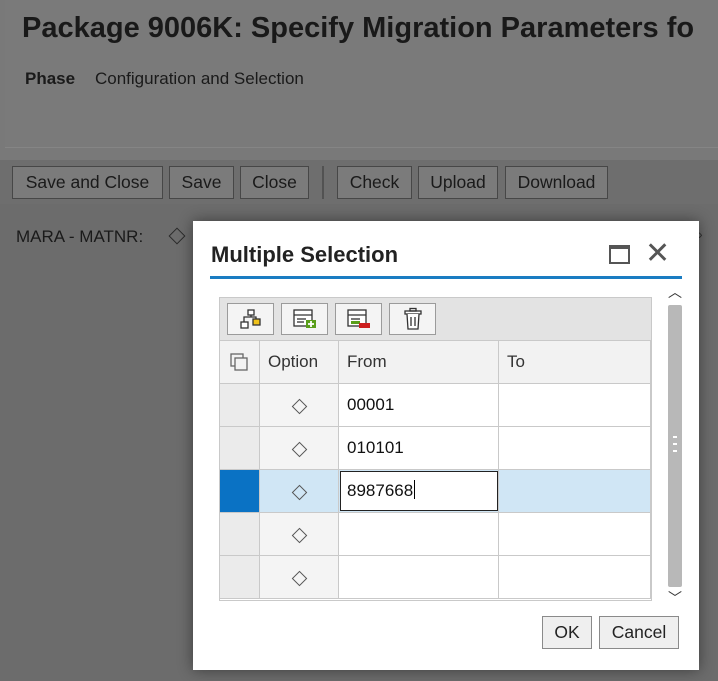 The width and height of the screenshot is (718, 681). What do you see at coordinates (567, 632) in the screenshot?
I see `ok-button: OK` at bounding box center [567, 632].